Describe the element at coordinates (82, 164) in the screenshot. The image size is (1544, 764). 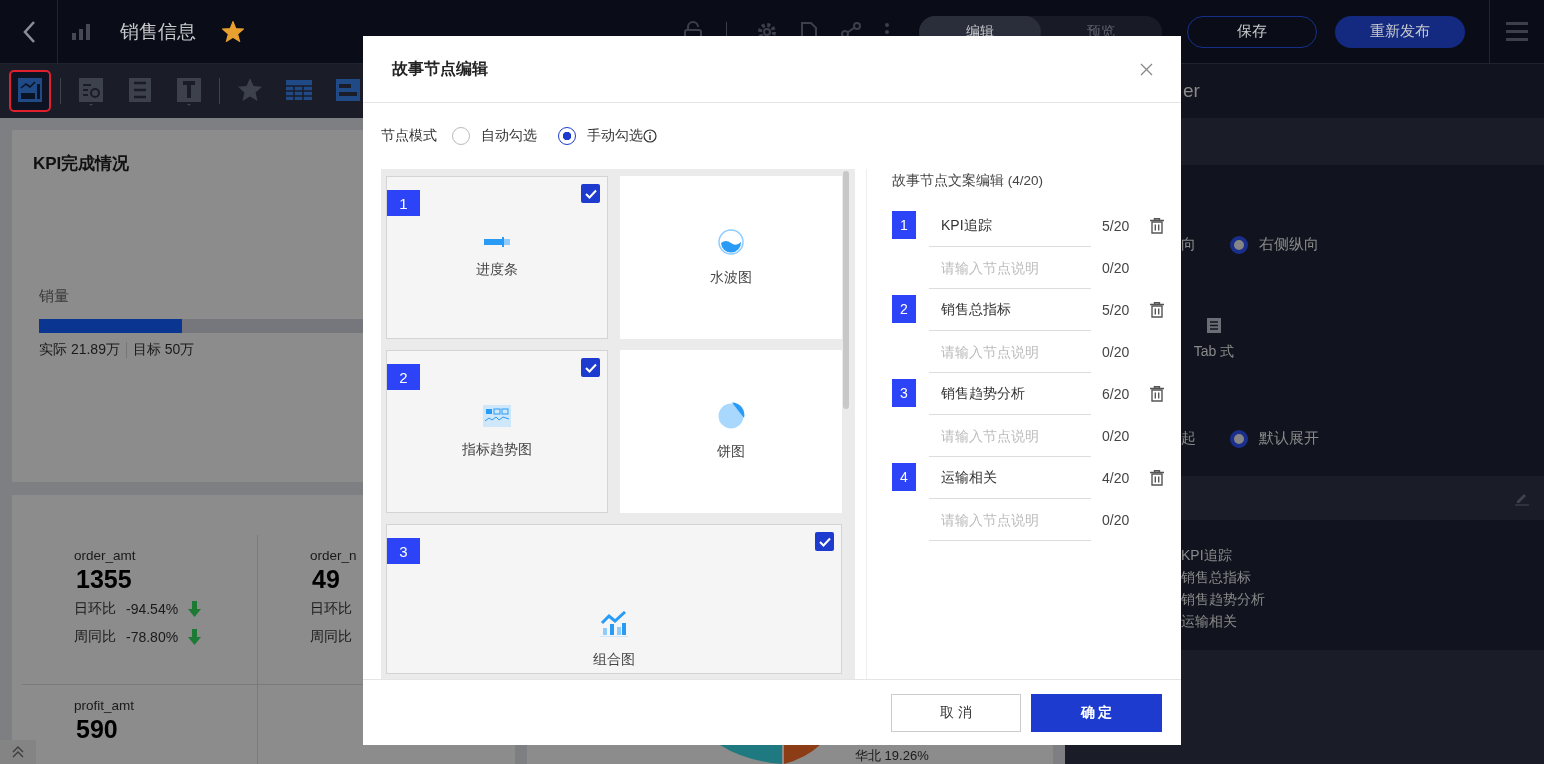
I see `card-title: KPI完成情况` at that location.